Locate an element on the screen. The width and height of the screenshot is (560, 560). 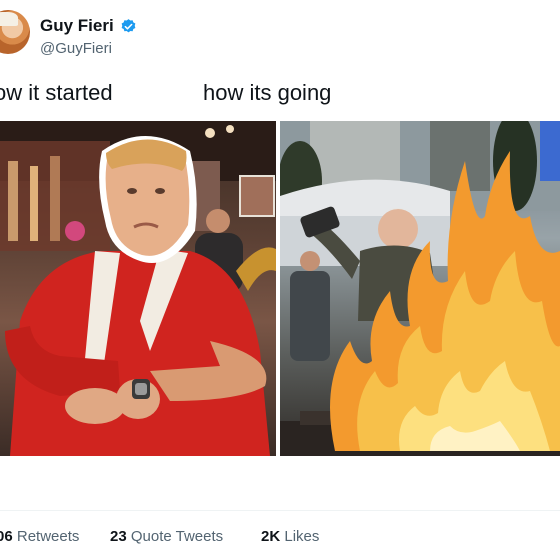
quote-tweets-label: Quote Tweets is located at coordinates (177, 536).